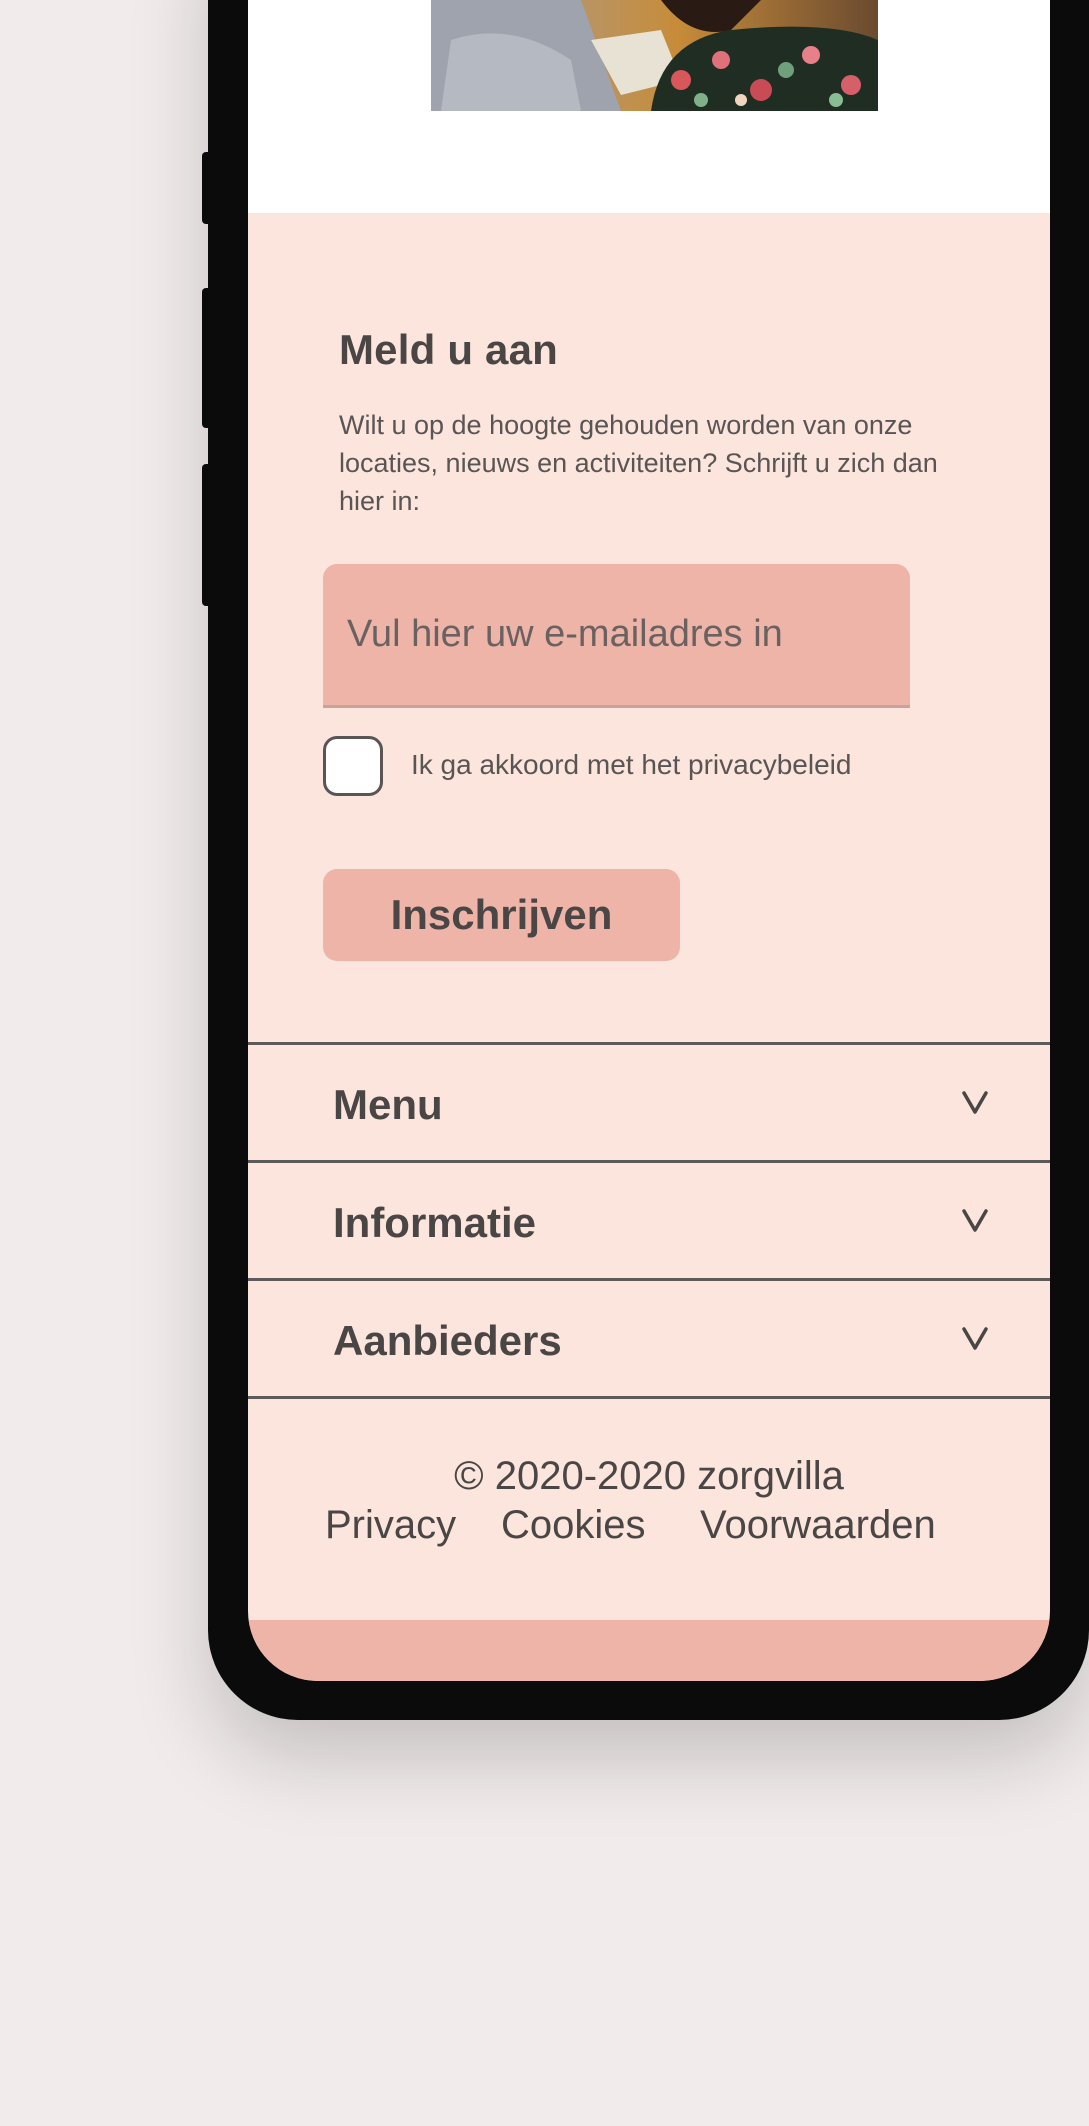 Image resolution: width=1089 pixels, height=2126 pixels. What do you see at coordinates (818, 1525) in the screenshot?
I see `footer-link-voorwaarden: Voorwaarden` at bounding box center [818, 1525].